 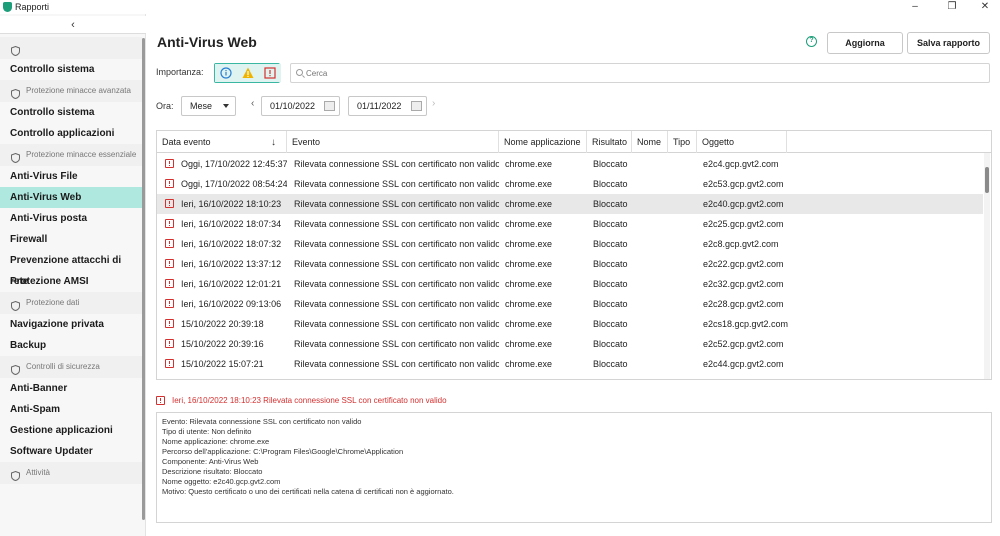 I want to click on importance-warning-toggle, so click(x=248, y=73).